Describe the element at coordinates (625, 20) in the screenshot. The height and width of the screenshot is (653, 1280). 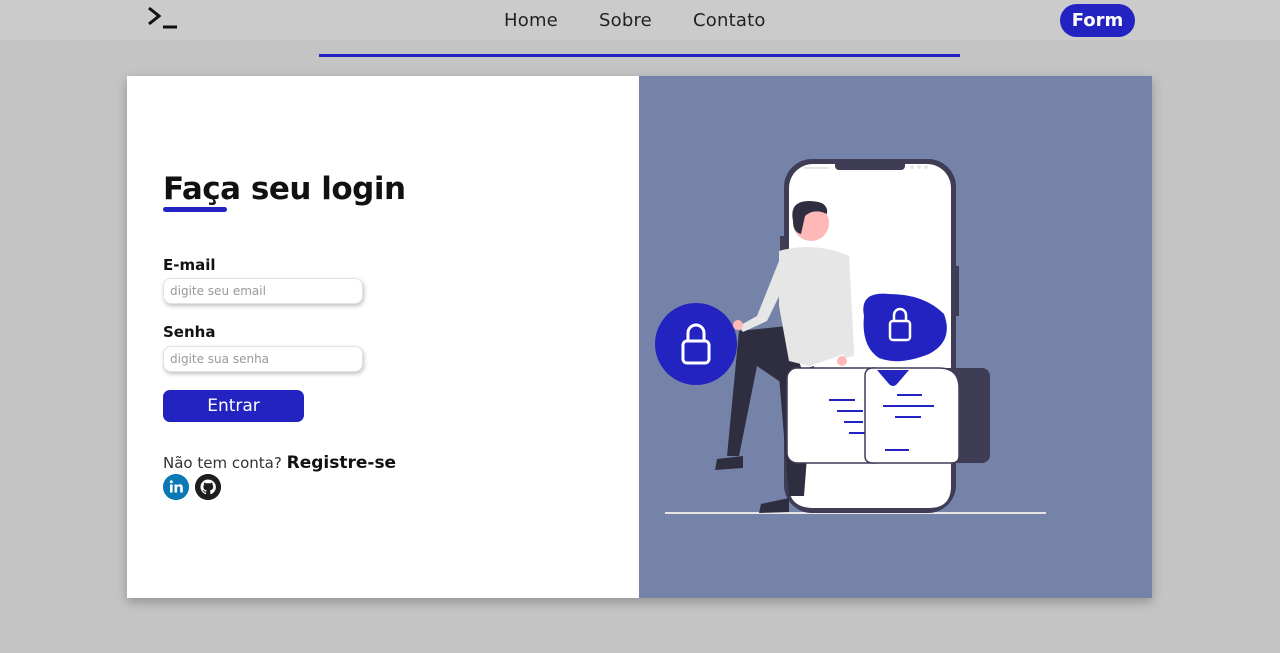
I see `nav-link-sobre: Sobre` at that location.